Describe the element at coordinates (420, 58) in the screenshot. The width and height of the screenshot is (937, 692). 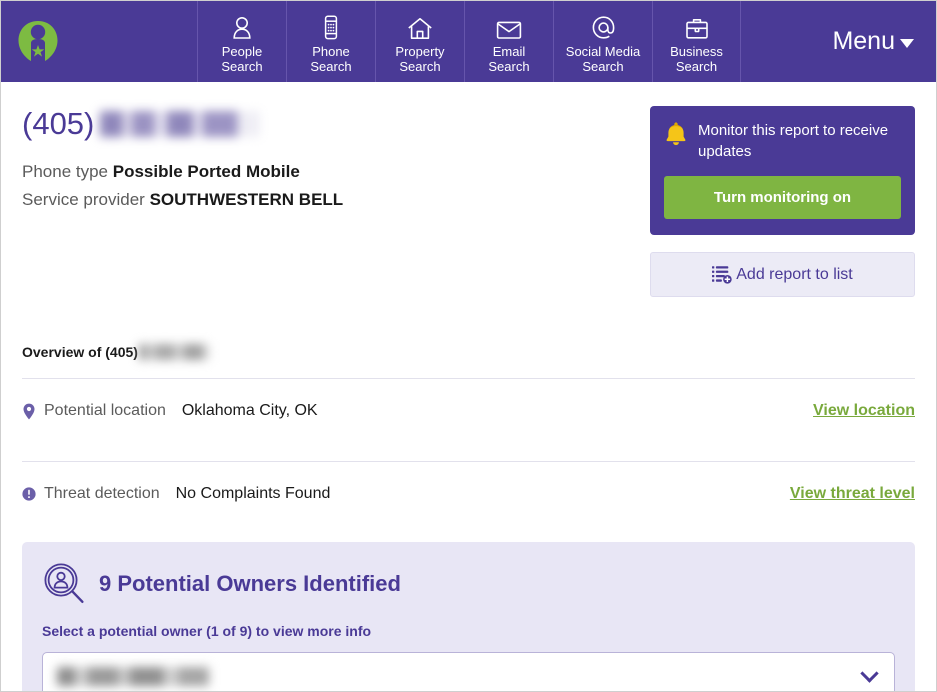
I see `nav-item-label: Property Search` at that location.